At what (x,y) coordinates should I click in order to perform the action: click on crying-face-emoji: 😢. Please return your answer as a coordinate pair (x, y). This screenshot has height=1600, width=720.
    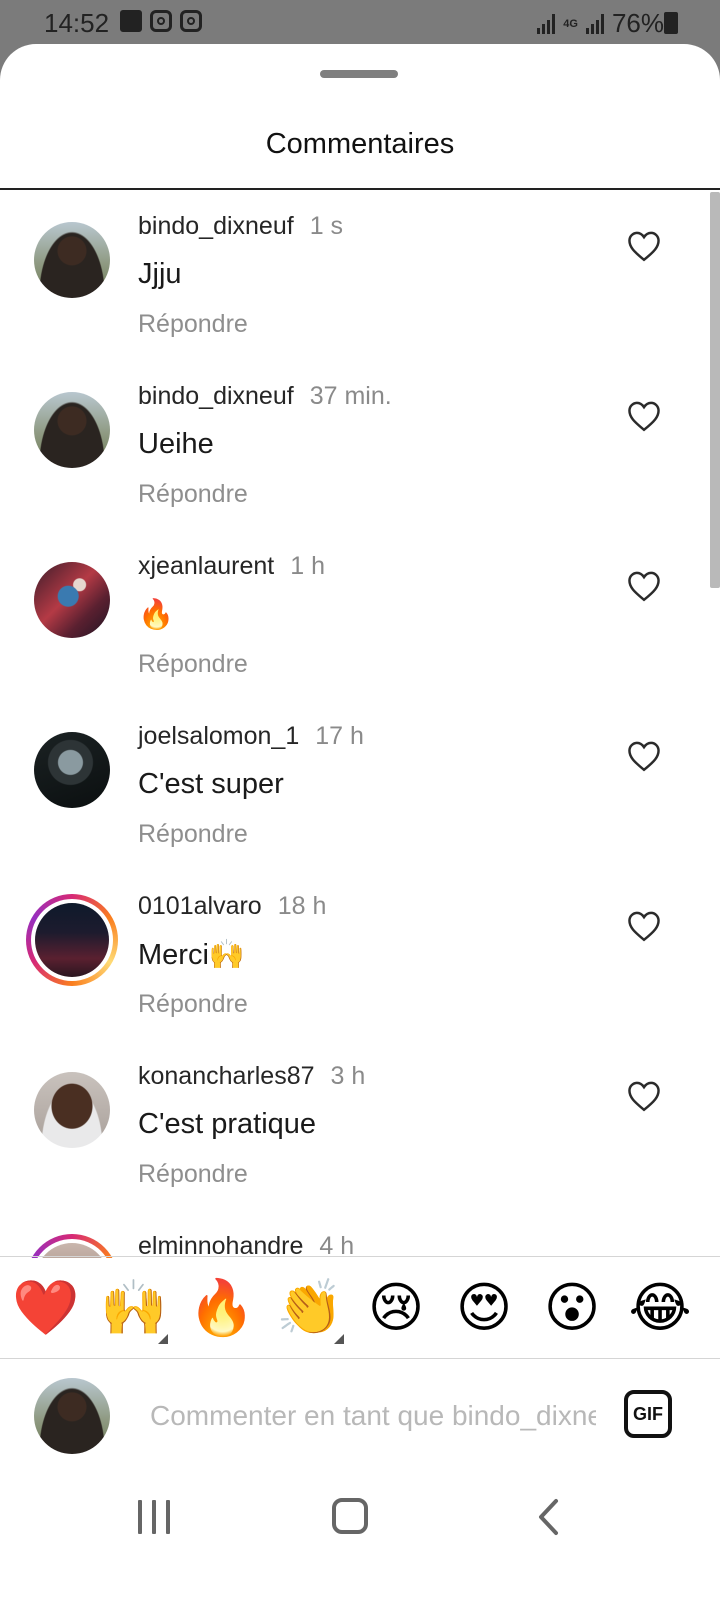
    Looking at the image, I should click on (396, 1308).